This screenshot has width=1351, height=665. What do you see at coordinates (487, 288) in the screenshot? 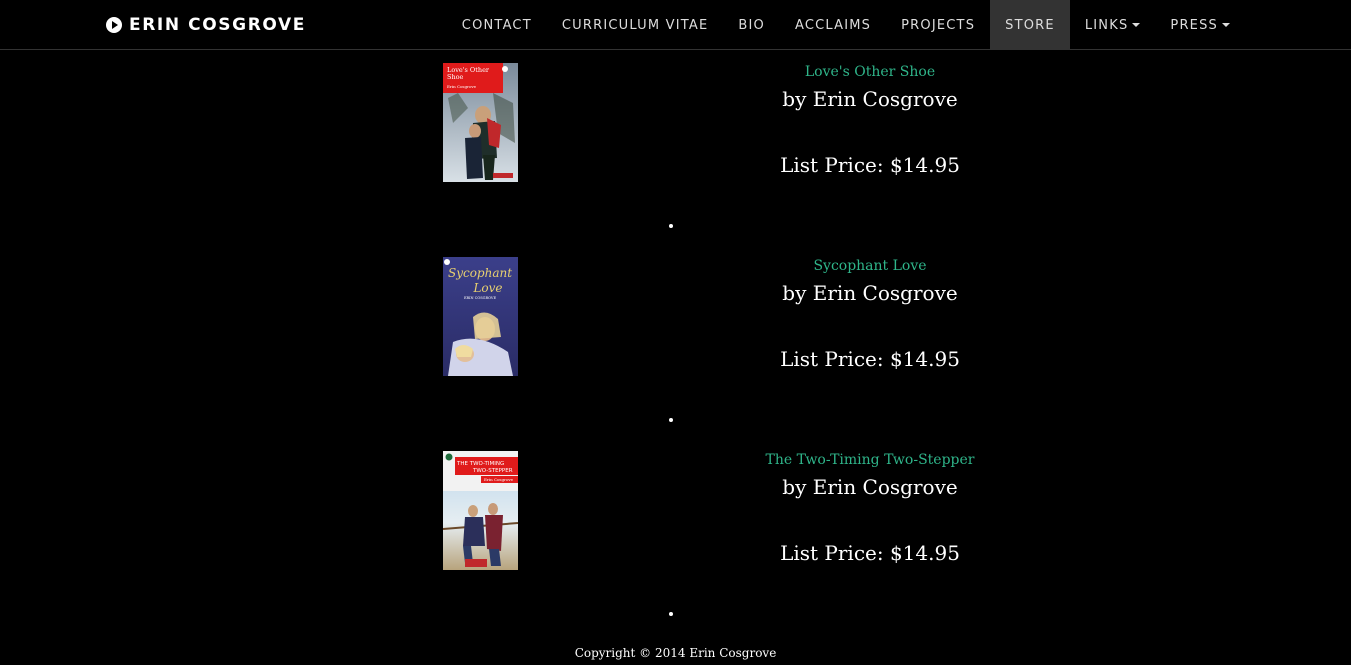
I see `svg-text: Love` at bounding box center [487, 288].